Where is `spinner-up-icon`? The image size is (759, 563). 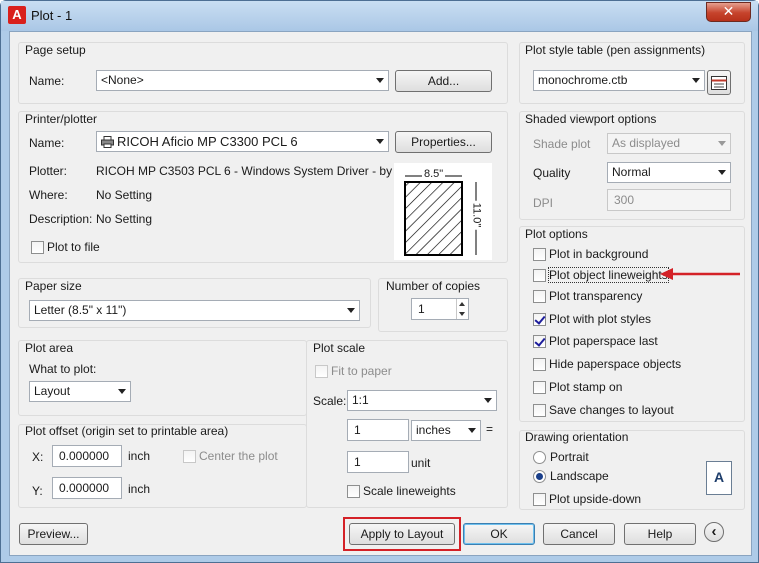 spinner-up-icon is located at coordinates (462, 304).